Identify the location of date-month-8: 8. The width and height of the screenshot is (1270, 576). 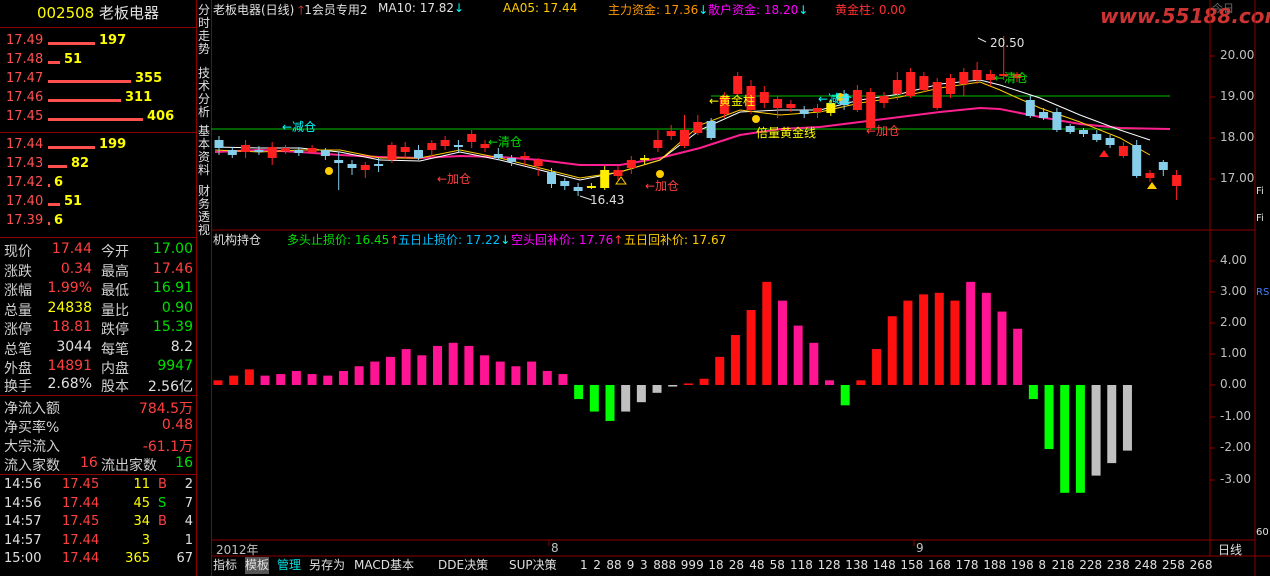
(555, 548).